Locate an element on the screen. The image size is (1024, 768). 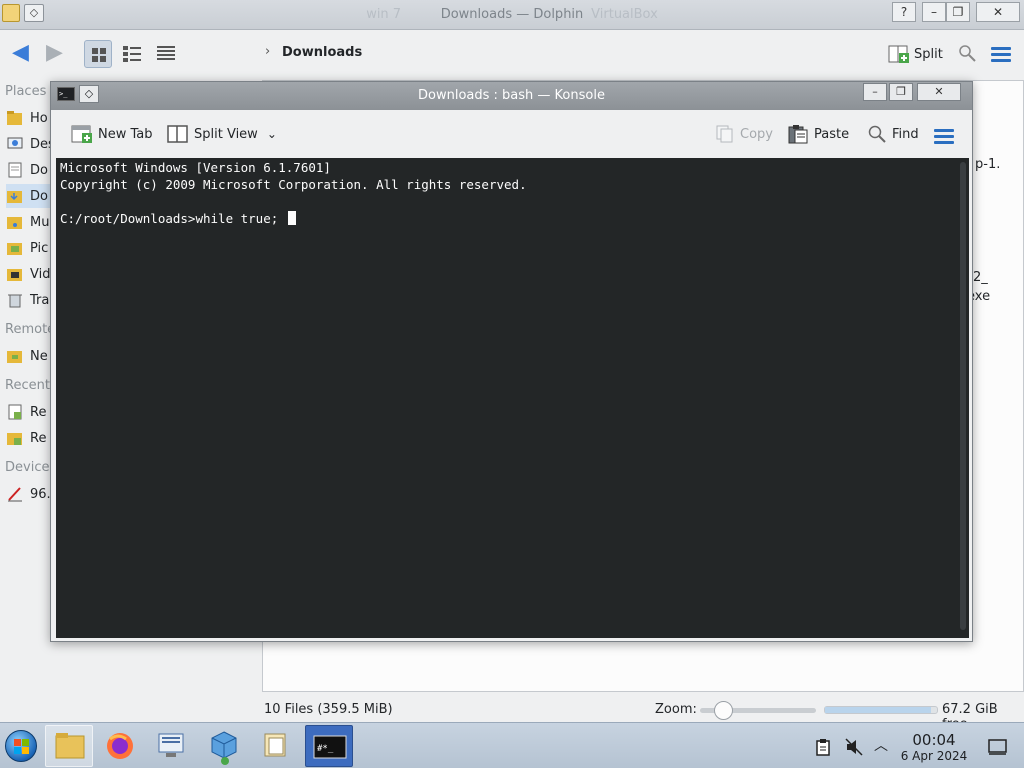
back-icon: ◀ is located at coordinates (20, 53).